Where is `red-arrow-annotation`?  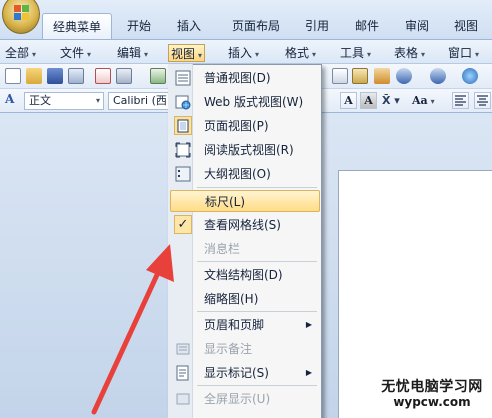
red-arrow-annotation is located at coordinates (132, 329).